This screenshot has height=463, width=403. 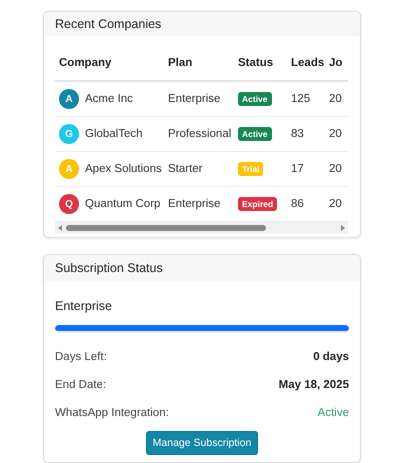 I want to click on leads-cell-text: 17, so click(x=298, y=169).